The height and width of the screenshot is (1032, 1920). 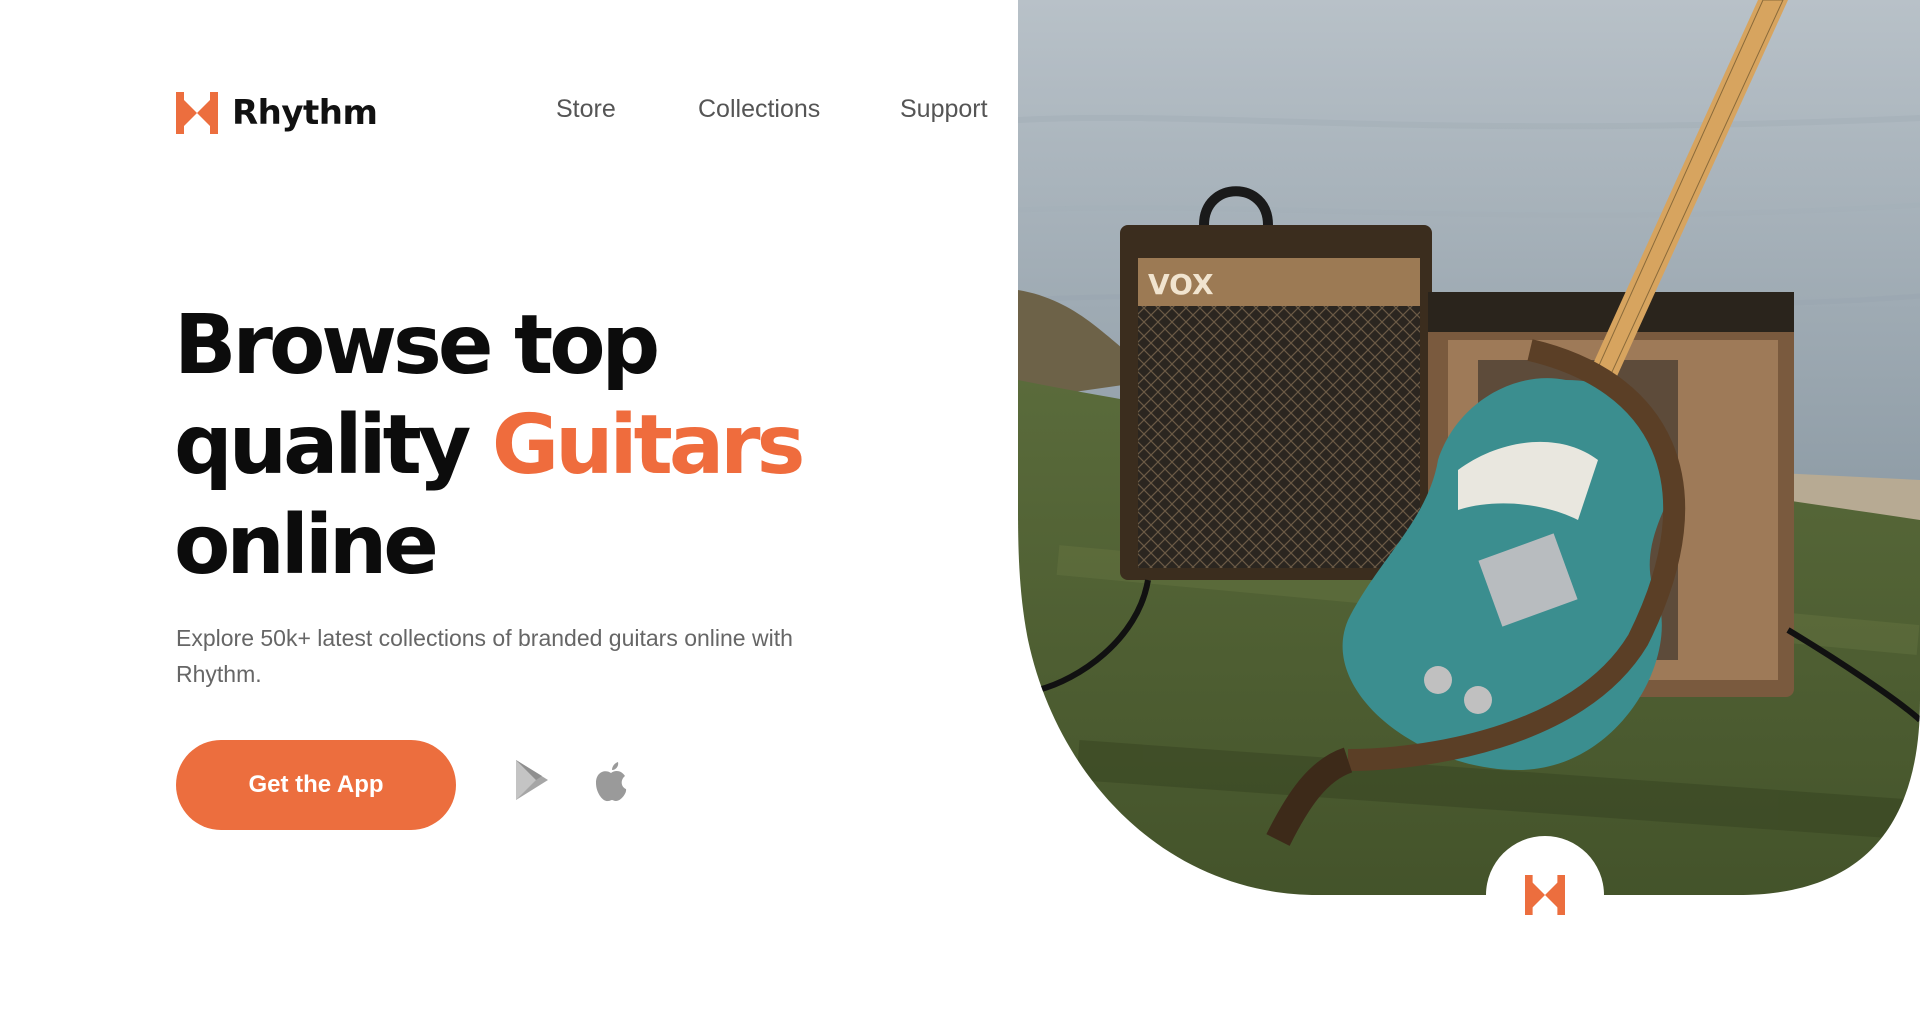 I want to click on nav-support: Support, so click(x=944, y=109).